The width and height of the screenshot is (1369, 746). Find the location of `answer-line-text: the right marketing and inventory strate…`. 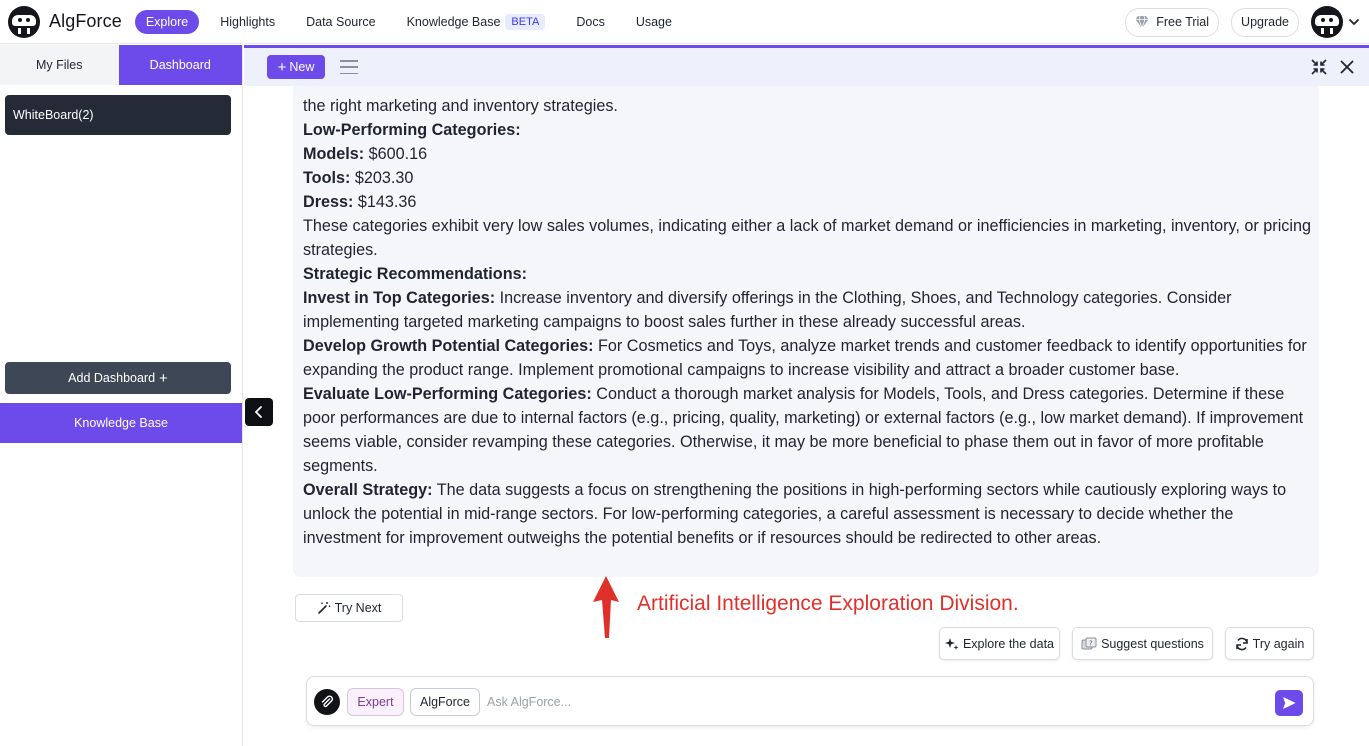

answer-line-text: the right marketing and inventory strate… is located at coordinates (460, 106).